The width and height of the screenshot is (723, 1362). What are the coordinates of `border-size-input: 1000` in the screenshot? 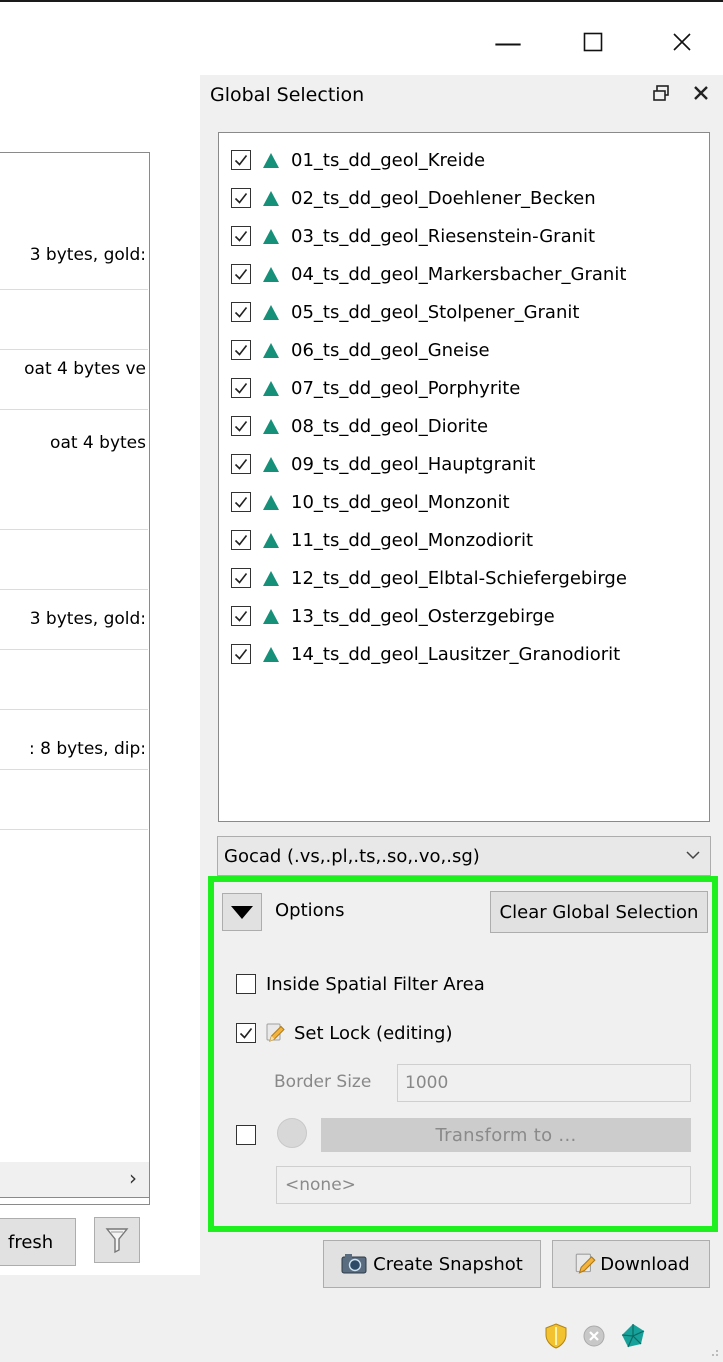 It's located at (544, 1083).